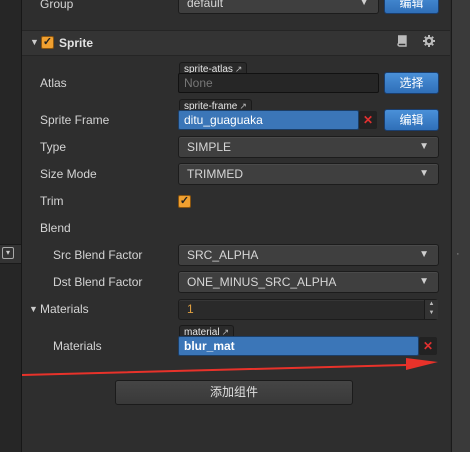 This screenshot has width=470, height=452. Describe the element at coordinates (53, 83) in the screenshot. I see `atlas-label: Atlas` at that location.